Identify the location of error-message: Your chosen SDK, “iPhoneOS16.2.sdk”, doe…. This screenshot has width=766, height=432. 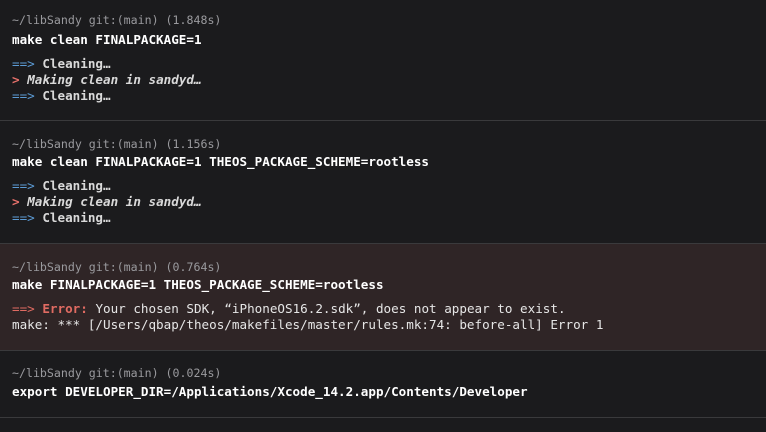
(330, 308).